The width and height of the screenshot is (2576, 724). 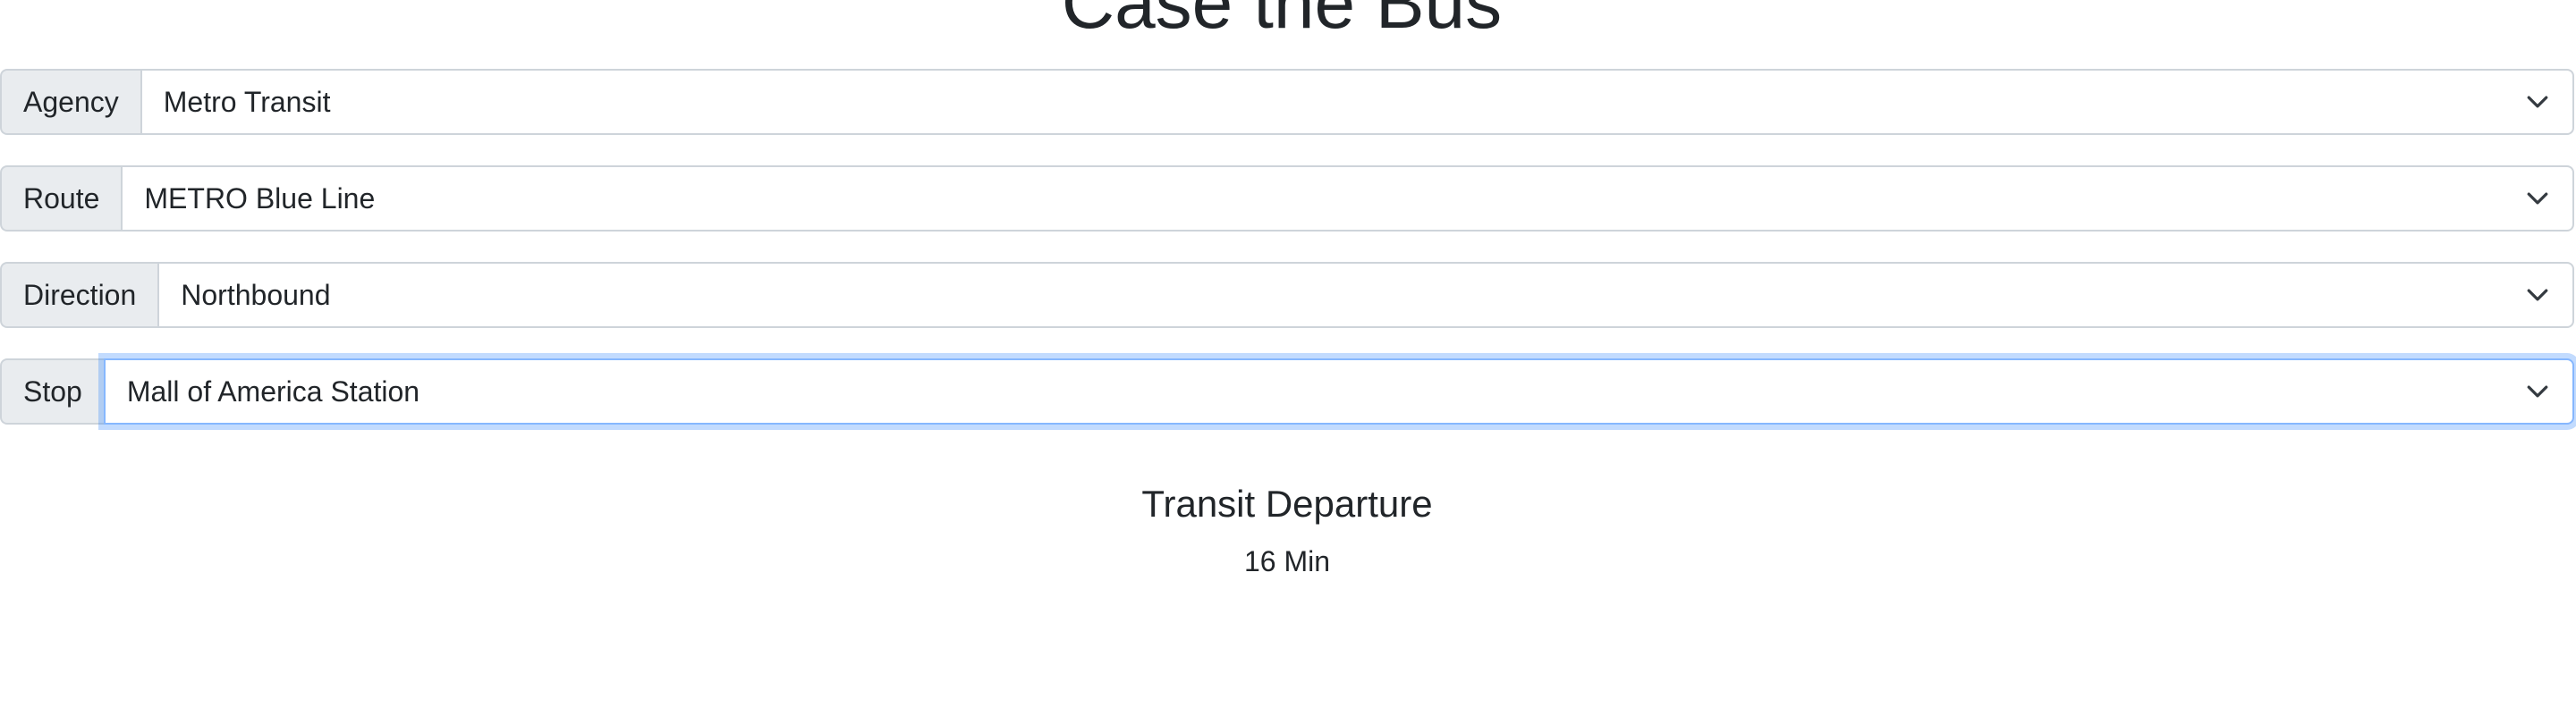 I want to click on route-input-group: Route METRO Blue Line, so click(x=1287, y=198).